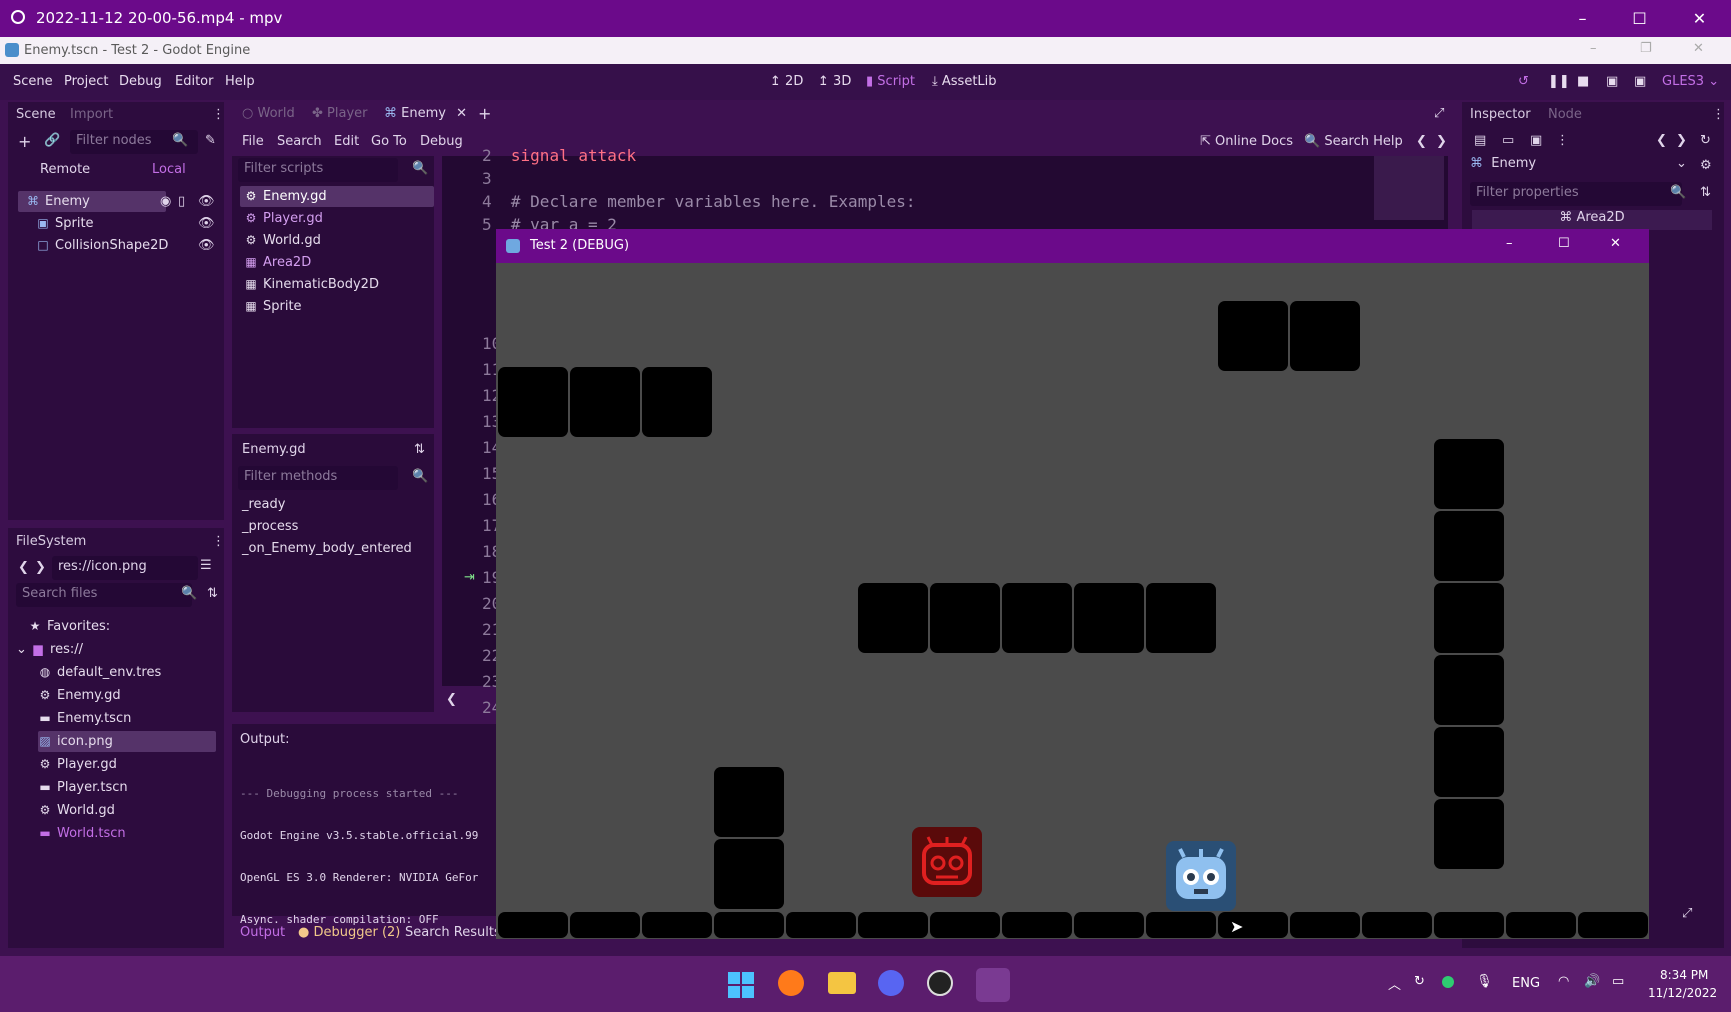  What do you see at coordinates (441, 141) in the screenshot?
I see `script-menu-debug: Debug` at bounding box center [441, 141].